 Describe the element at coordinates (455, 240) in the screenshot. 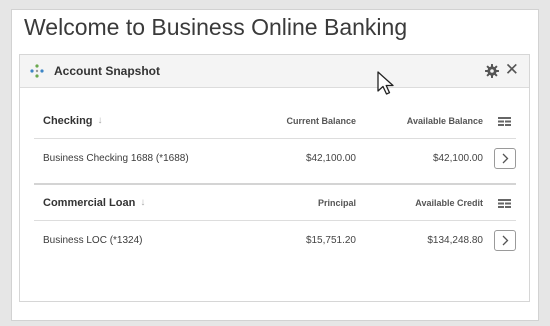

I see `available-credit-value: $134,248.80` at that location.